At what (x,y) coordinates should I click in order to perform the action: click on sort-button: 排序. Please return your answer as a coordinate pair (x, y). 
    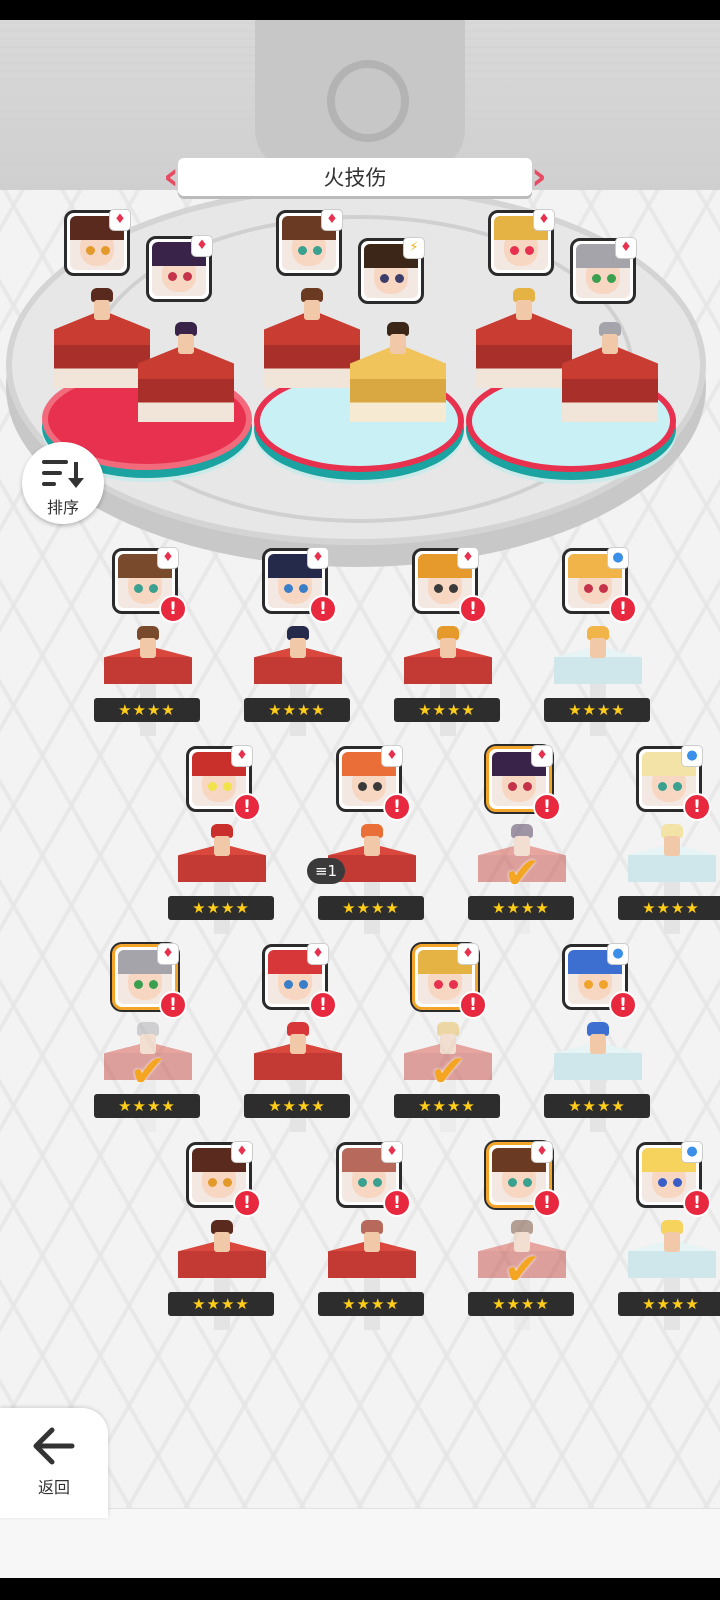
    Looking at the image, I should click on (63, 483).